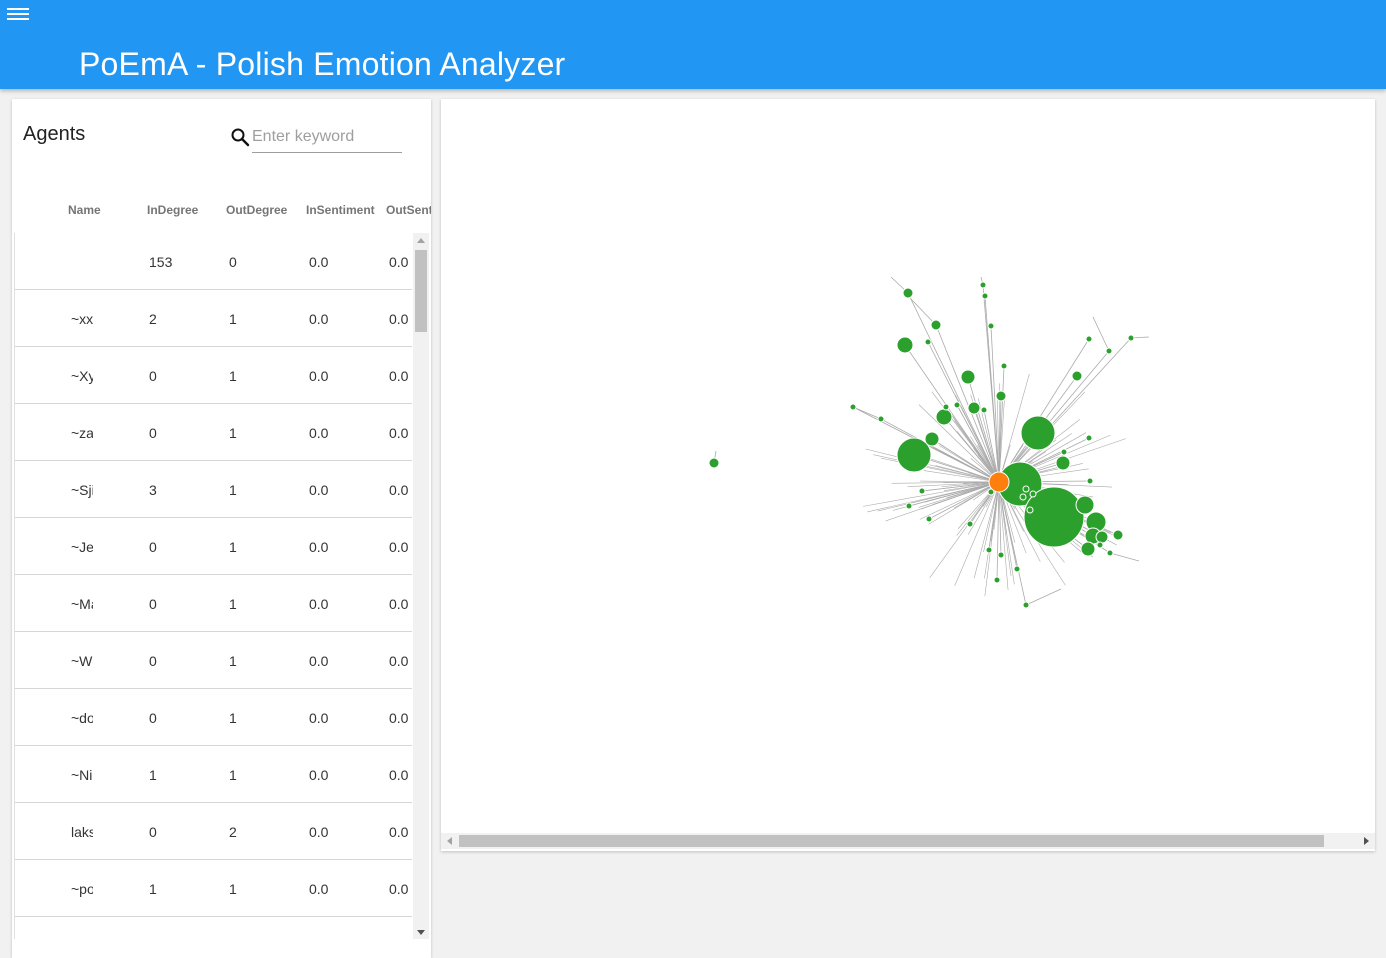 This screenshot has width=1386, height=958. I want to click on search-input, so click(327, 137).